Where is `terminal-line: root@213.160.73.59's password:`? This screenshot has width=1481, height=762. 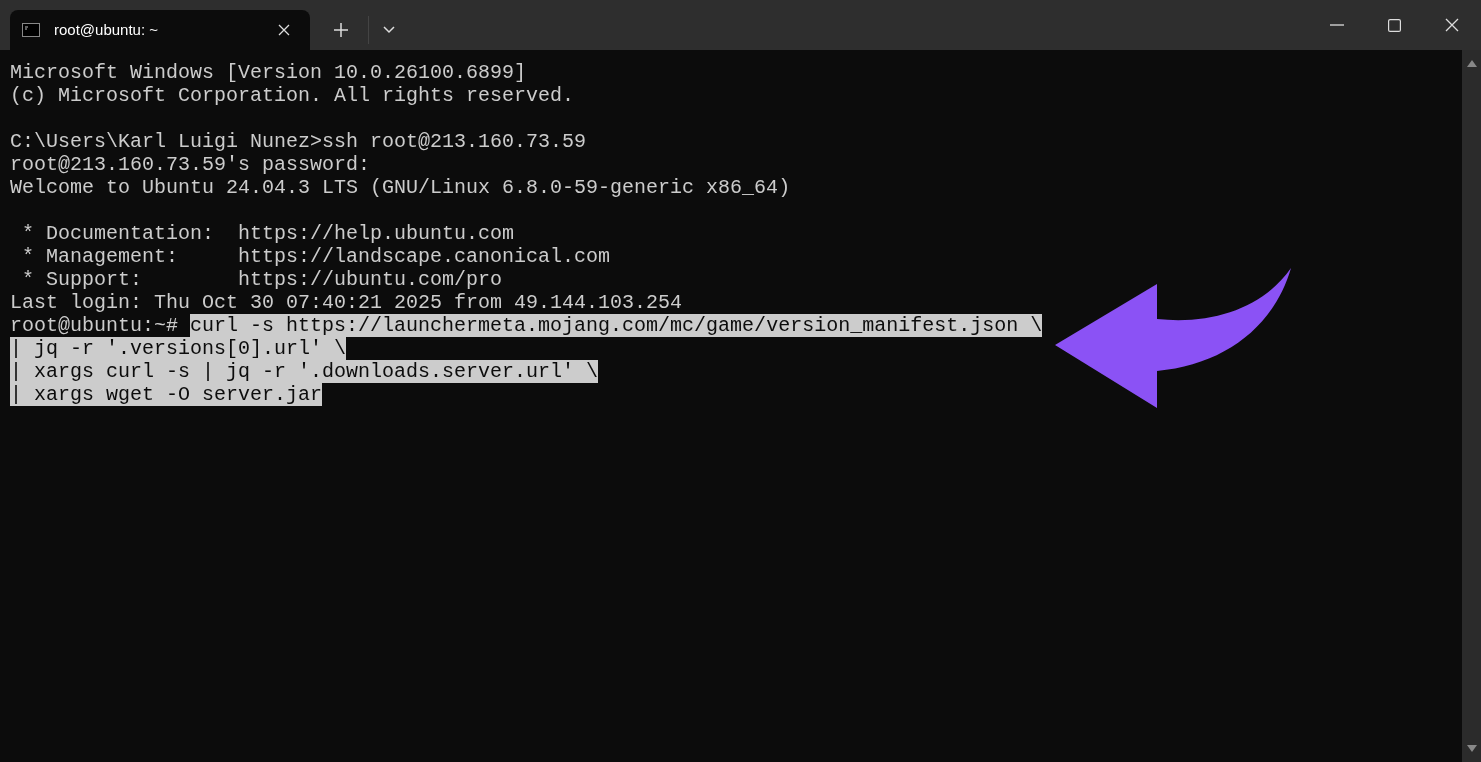
terminal-line: root@213.160.73.59's password: is located at coordinates (190, 164).